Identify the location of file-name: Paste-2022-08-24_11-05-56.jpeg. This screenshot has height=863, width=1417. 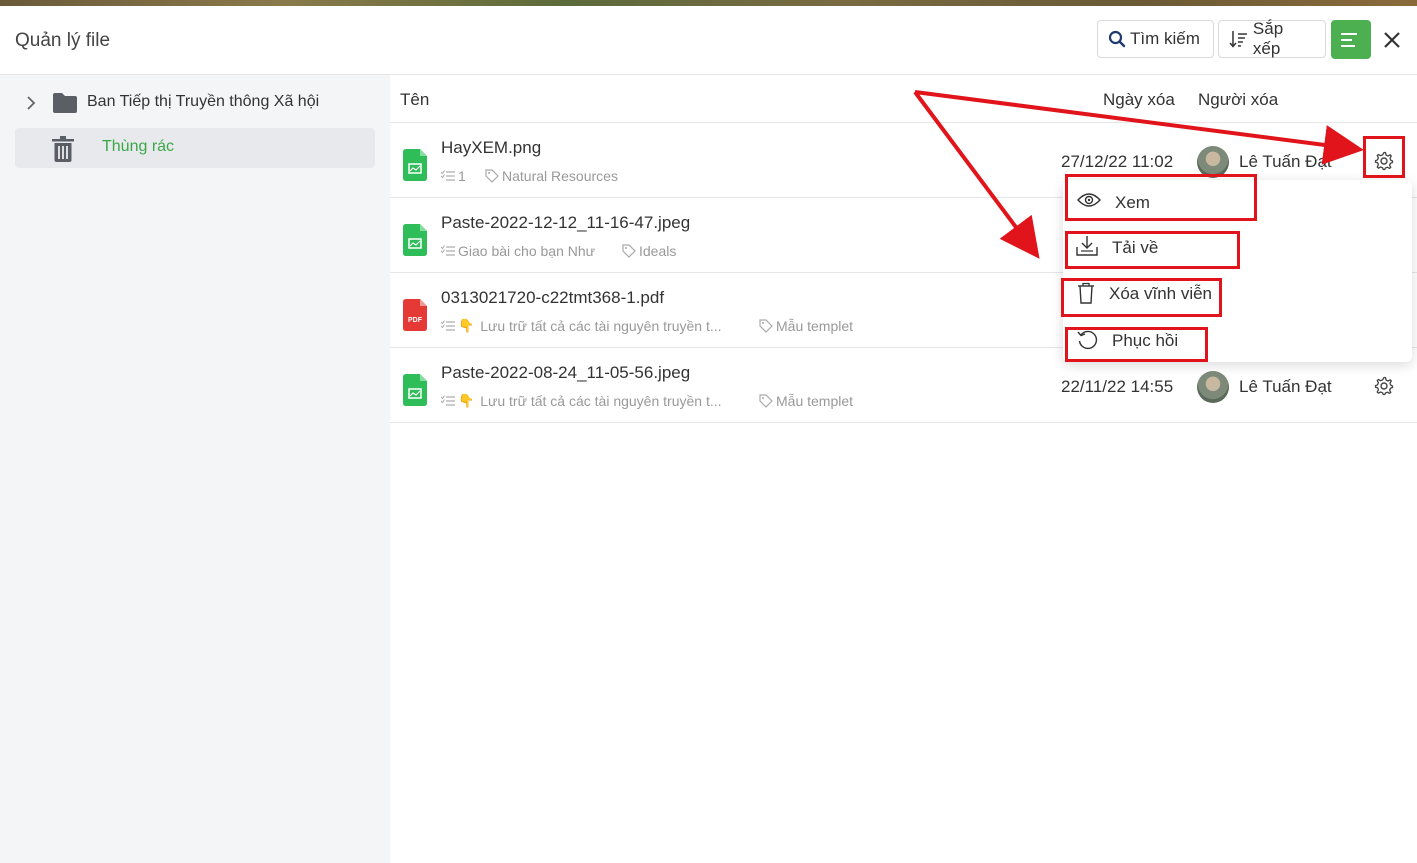
(565, 373).